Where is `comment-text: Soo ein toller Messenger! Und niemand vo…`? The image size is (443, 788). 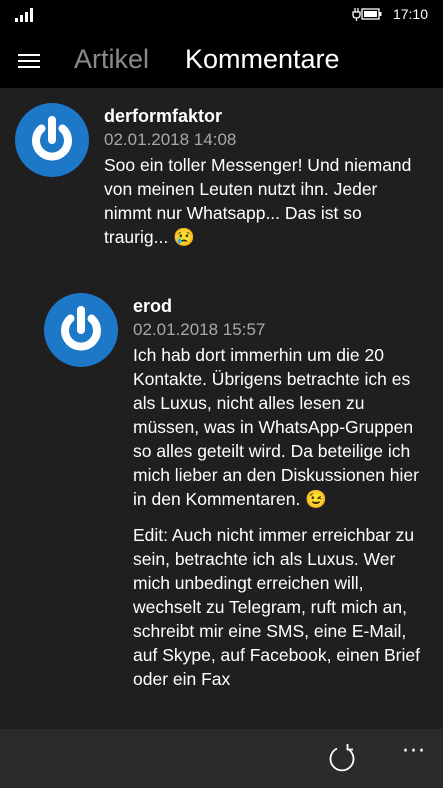 comment-text: Soo ein toller Messenger! Und niemand vo… is located at coordinates (259, 201).